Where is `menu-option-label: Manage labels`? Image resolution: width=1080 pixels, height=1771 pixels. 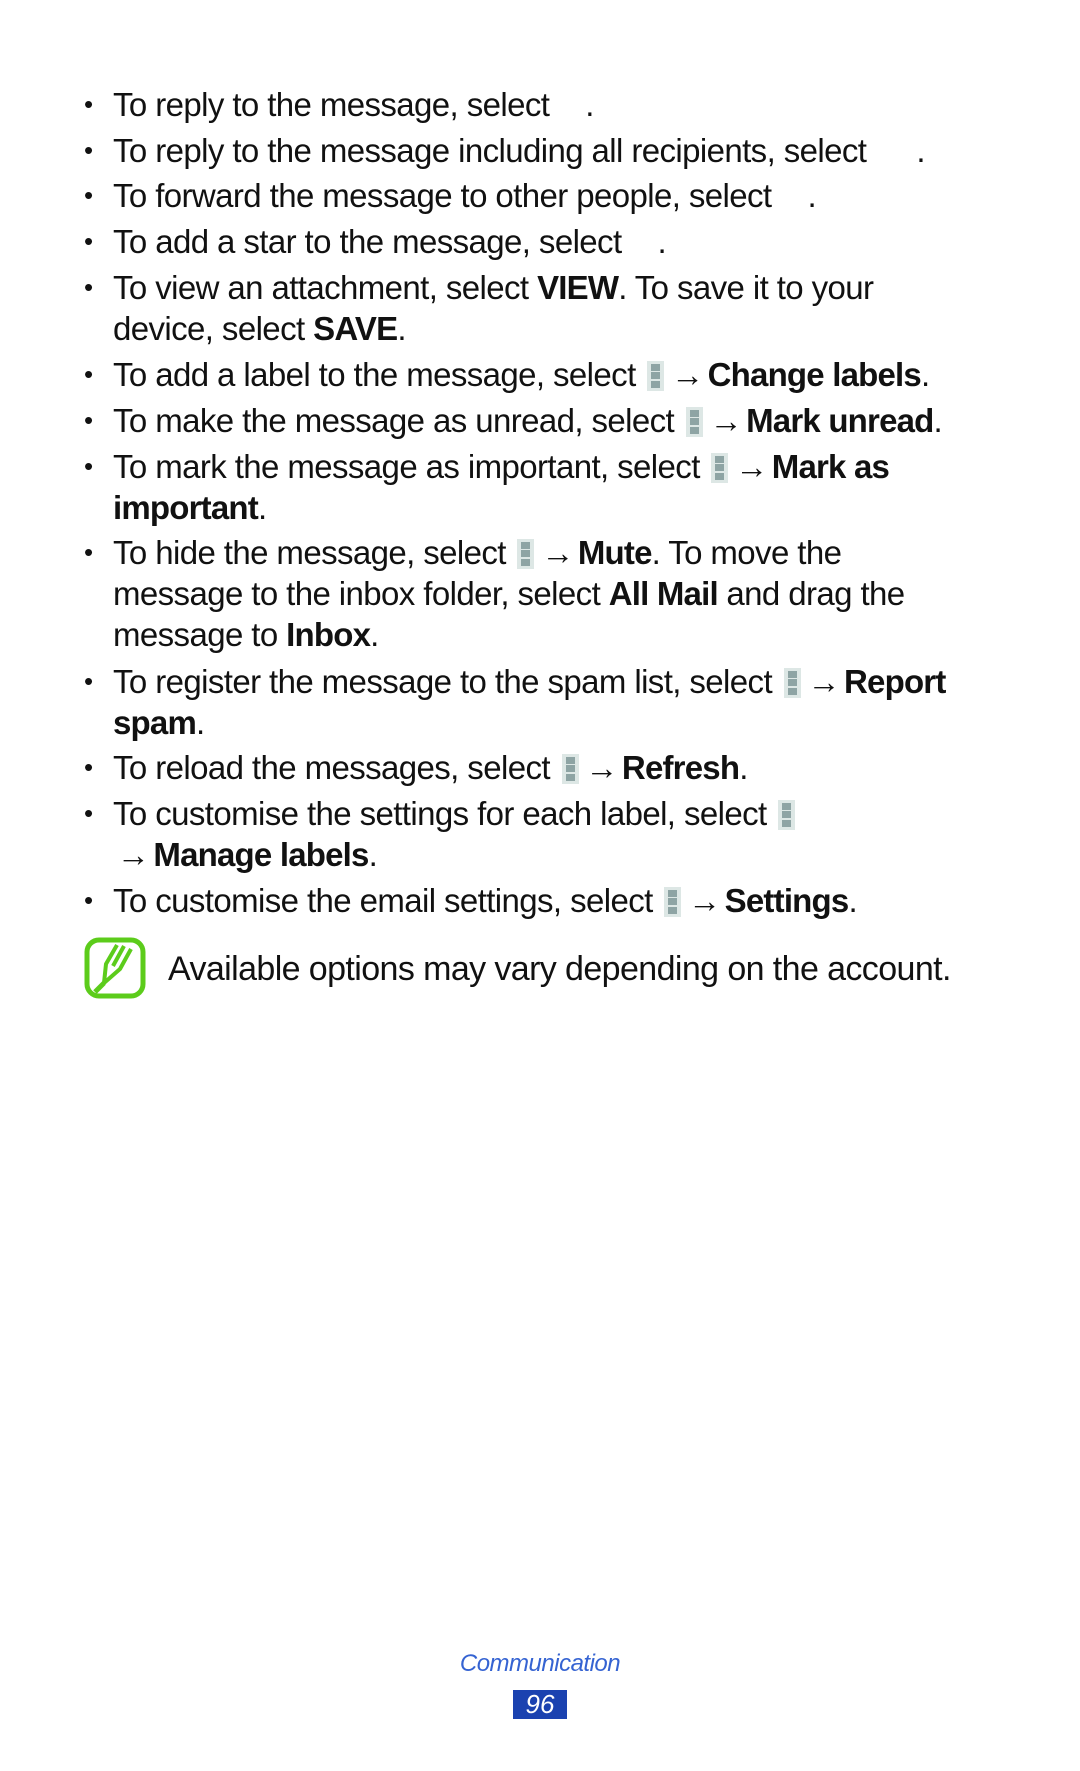
menu-option-label: Manage labels is located at coordinates (261, 854).